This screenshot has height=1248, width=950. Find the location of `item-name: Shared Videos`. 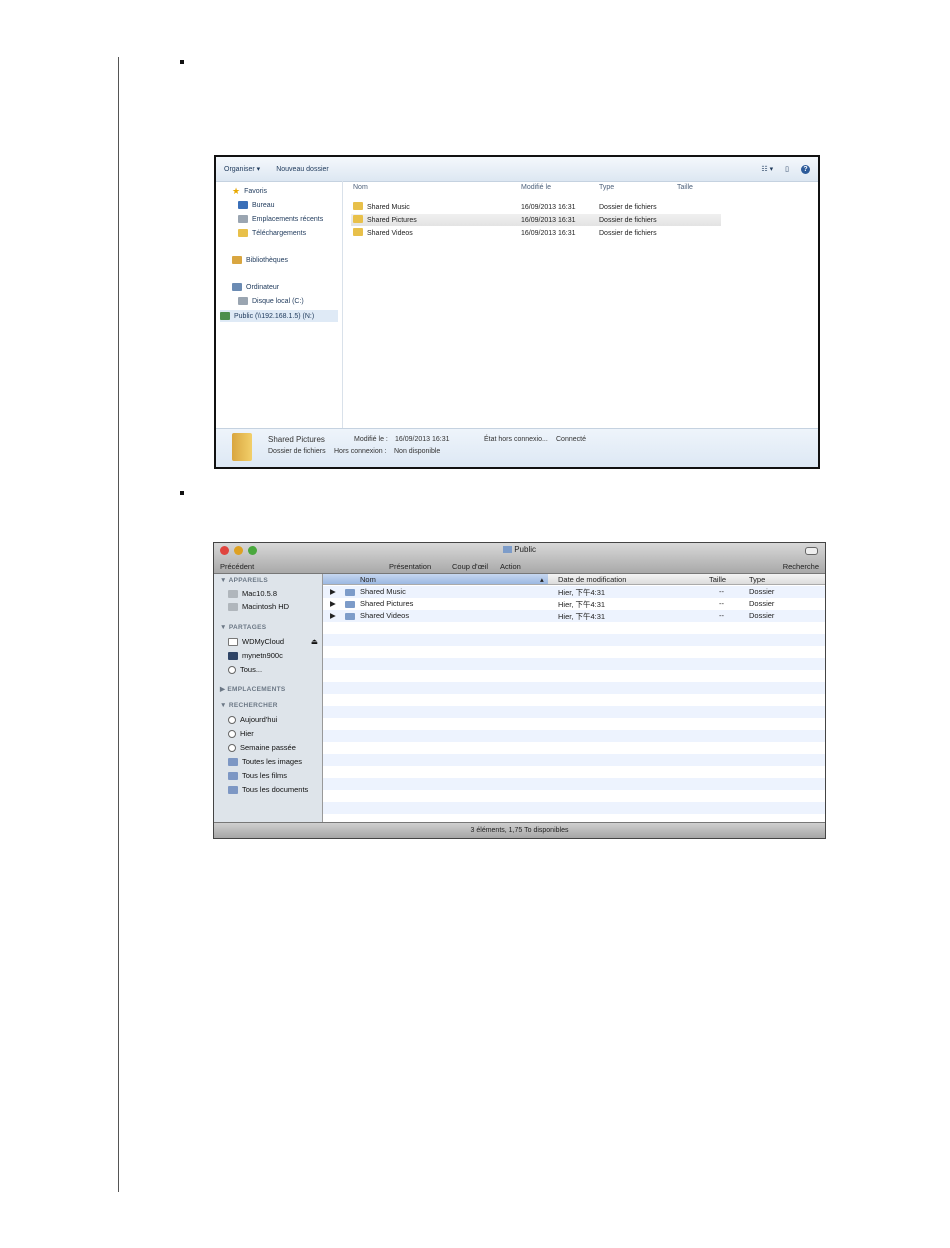

item-name: Shared Videos is located at coordinates (385, 615).